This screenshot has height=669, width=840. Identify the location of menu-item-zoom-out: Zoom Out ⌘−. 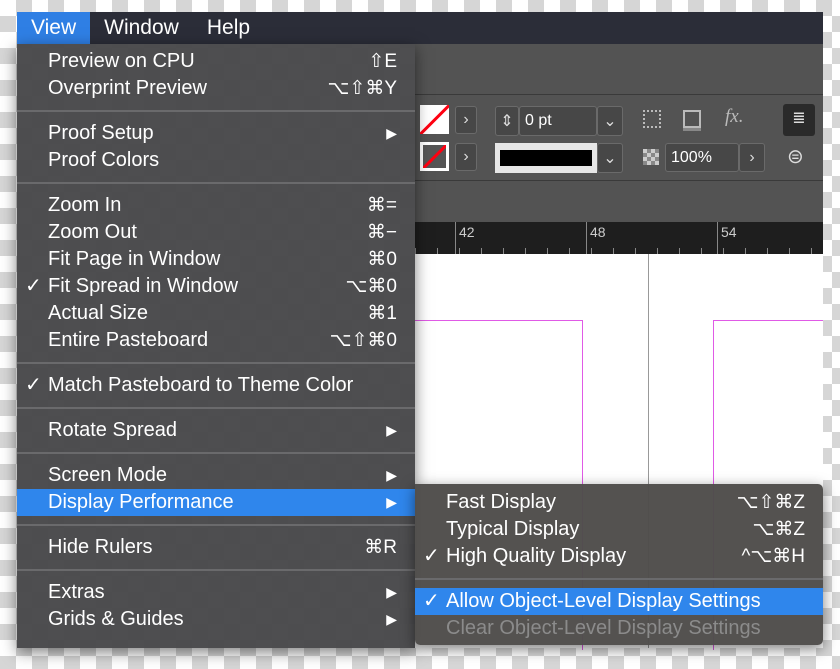
(216, 232).